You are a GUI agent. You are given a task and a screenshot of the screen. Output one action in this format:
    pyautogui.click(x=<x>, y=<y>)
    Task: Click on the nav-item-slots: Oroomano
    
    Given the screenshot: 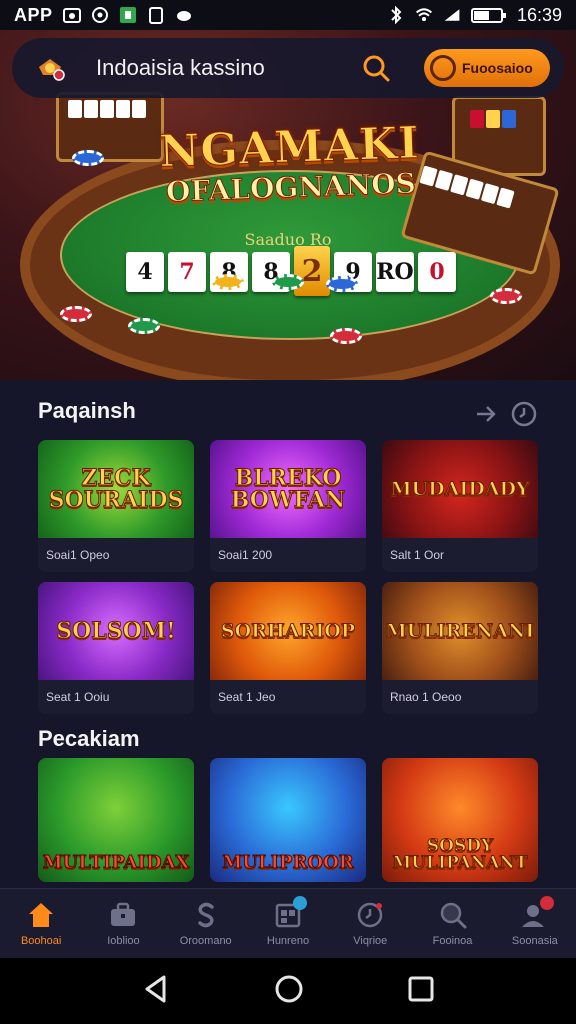 What is the action you would take?
    pyautogui.click(x=206, y=923)
    